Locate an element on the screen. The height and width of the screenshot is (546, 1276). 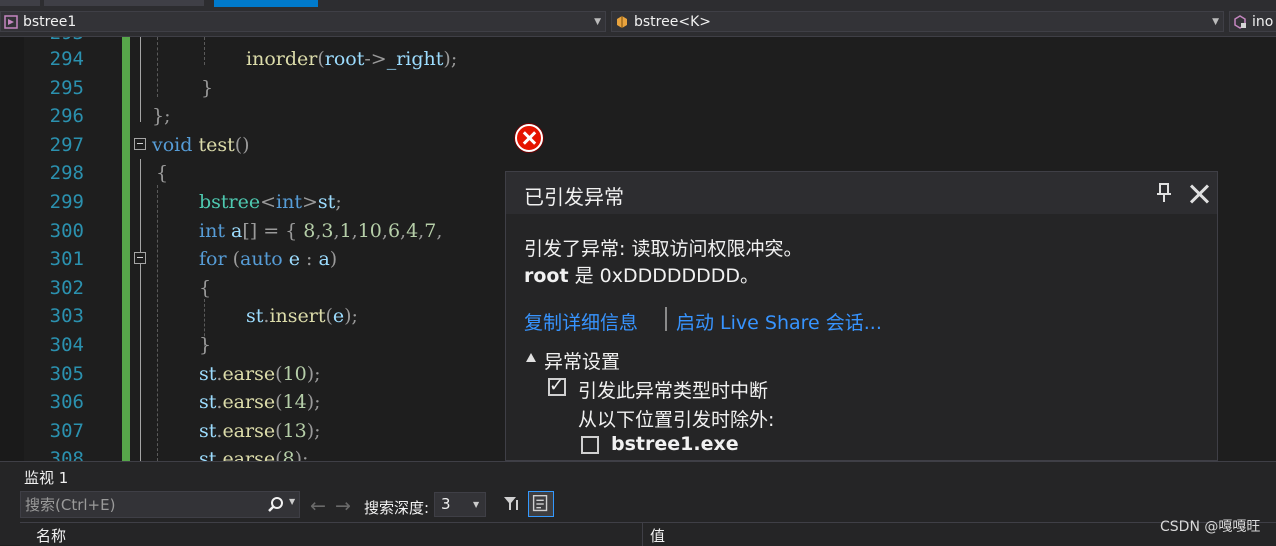
code-token: insert is located at coordinates (297, 316).